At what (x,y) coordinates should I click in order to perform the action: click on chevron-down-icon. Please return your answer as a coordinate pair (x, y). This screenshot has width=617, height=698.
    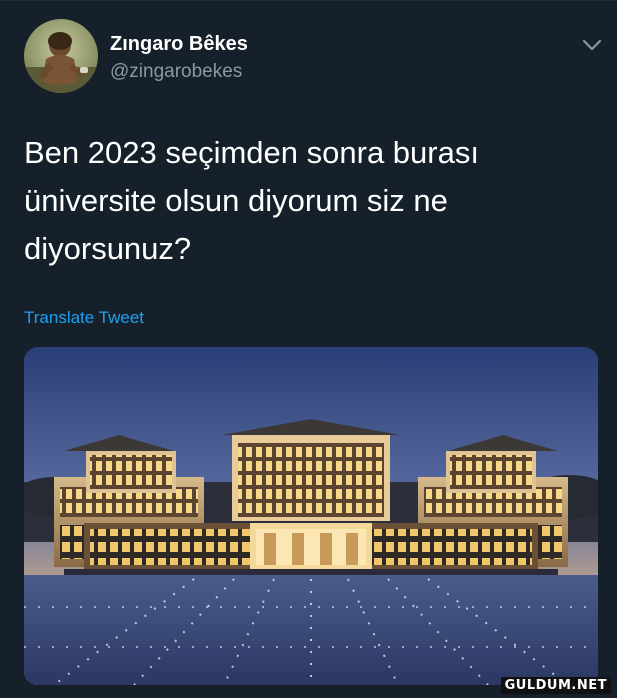
    Looking at the image, I should click on (592, 45).